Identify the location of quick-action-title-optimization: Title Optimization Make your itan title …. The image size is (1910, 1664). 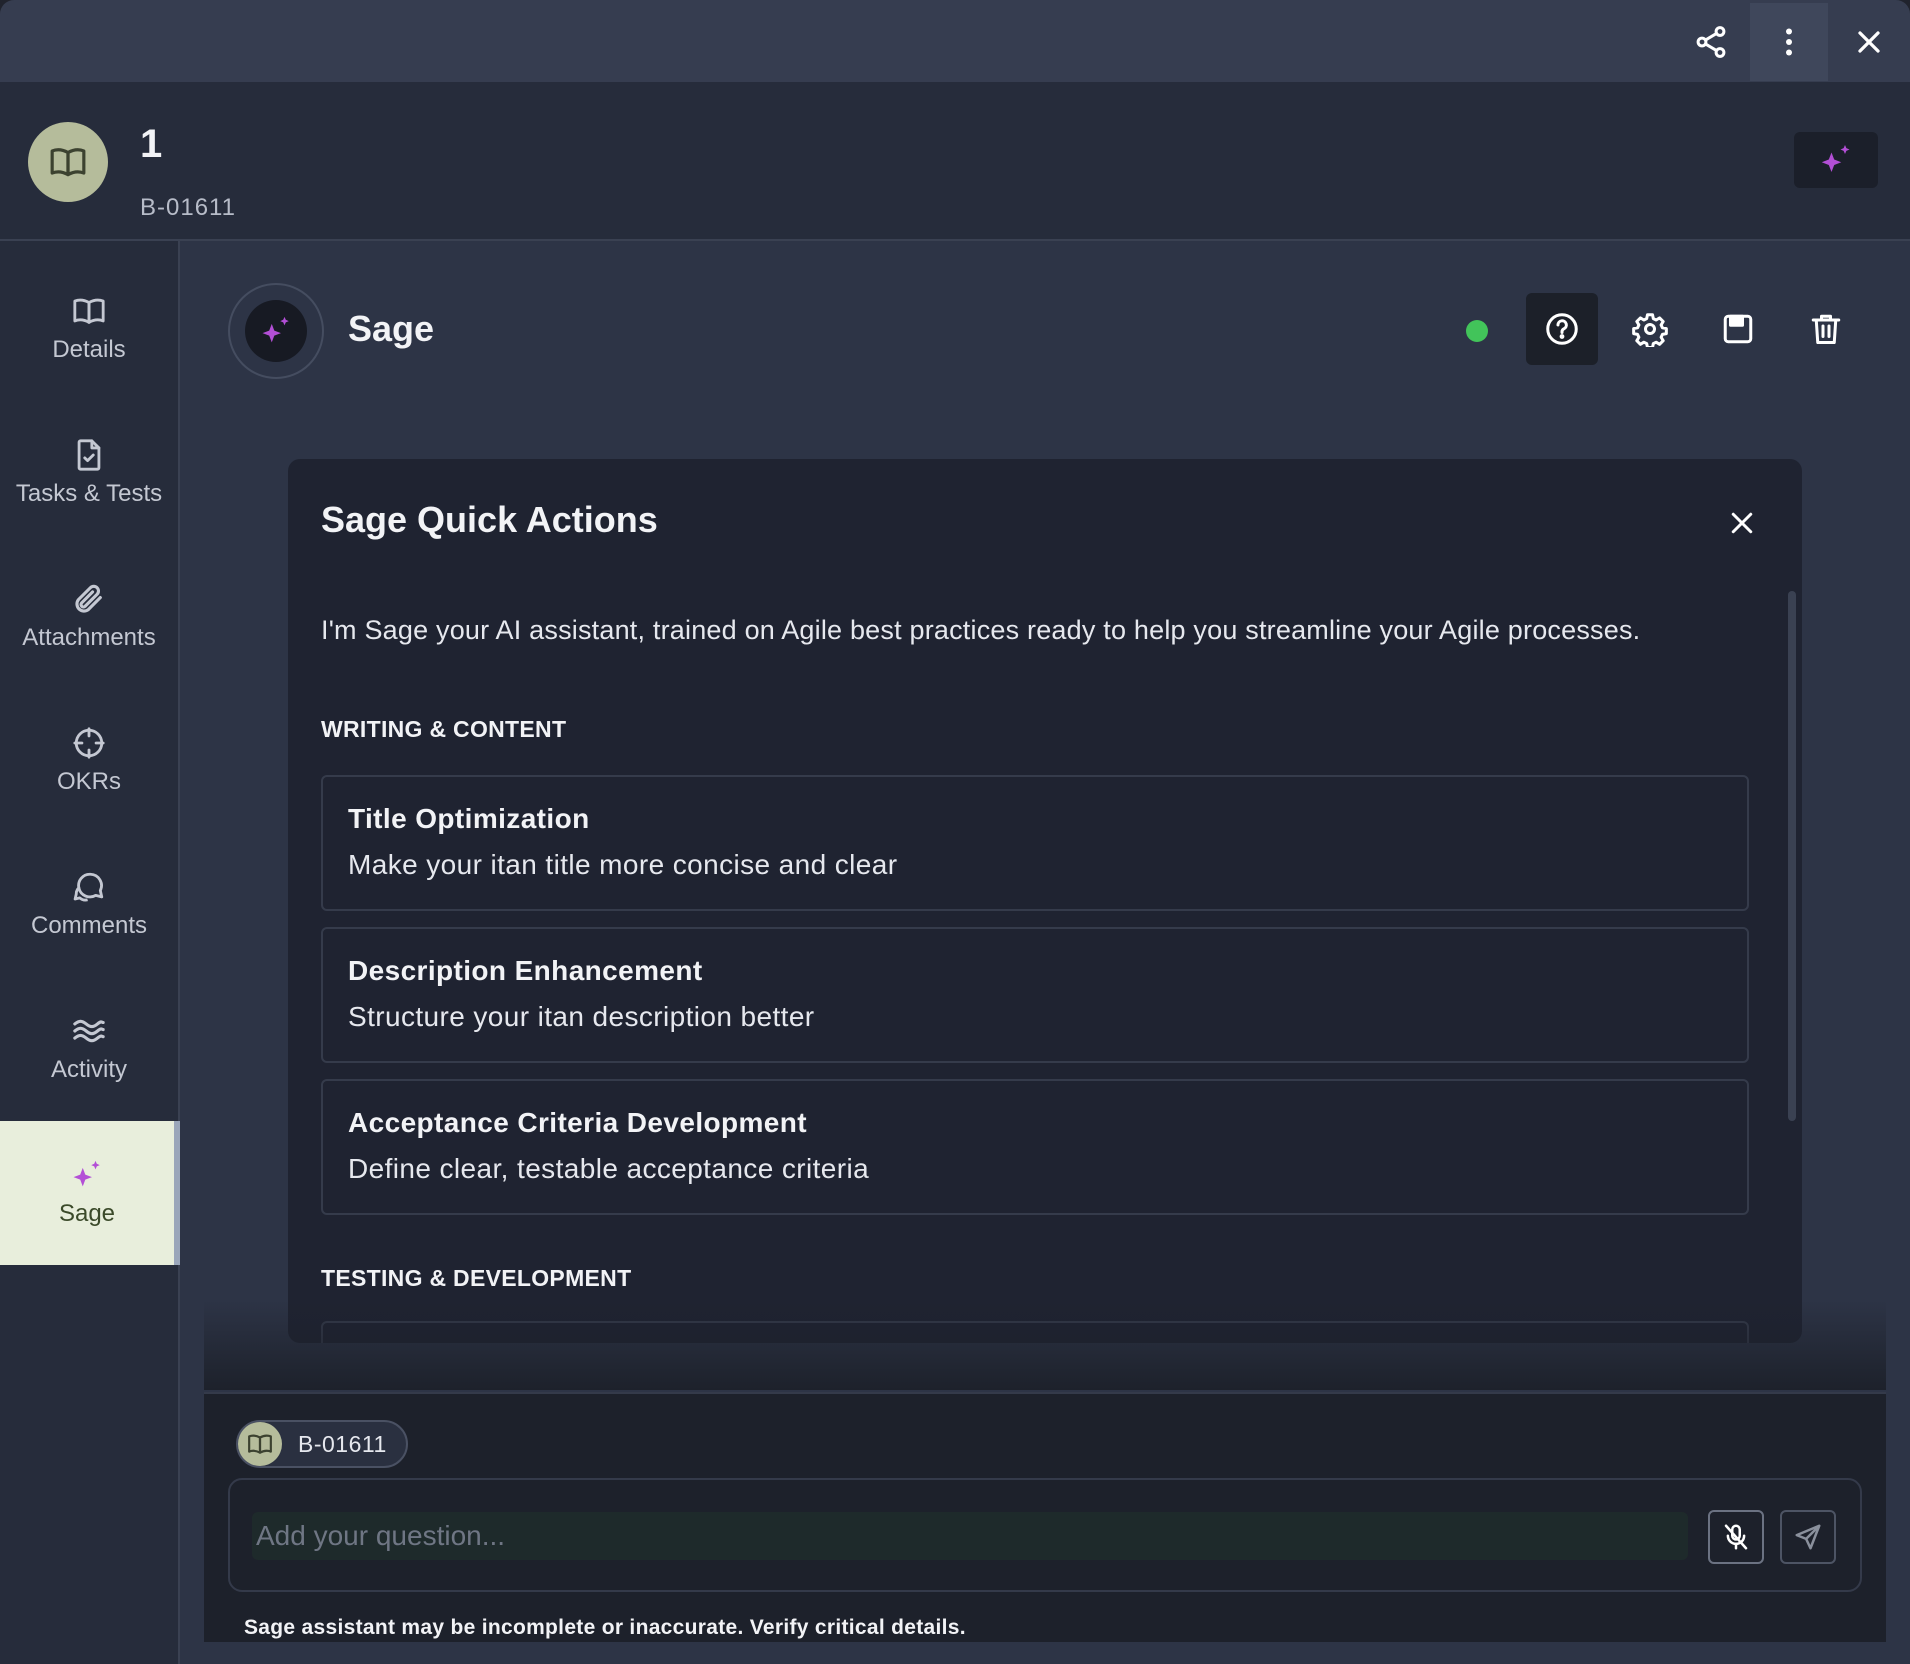
(1035, 843).